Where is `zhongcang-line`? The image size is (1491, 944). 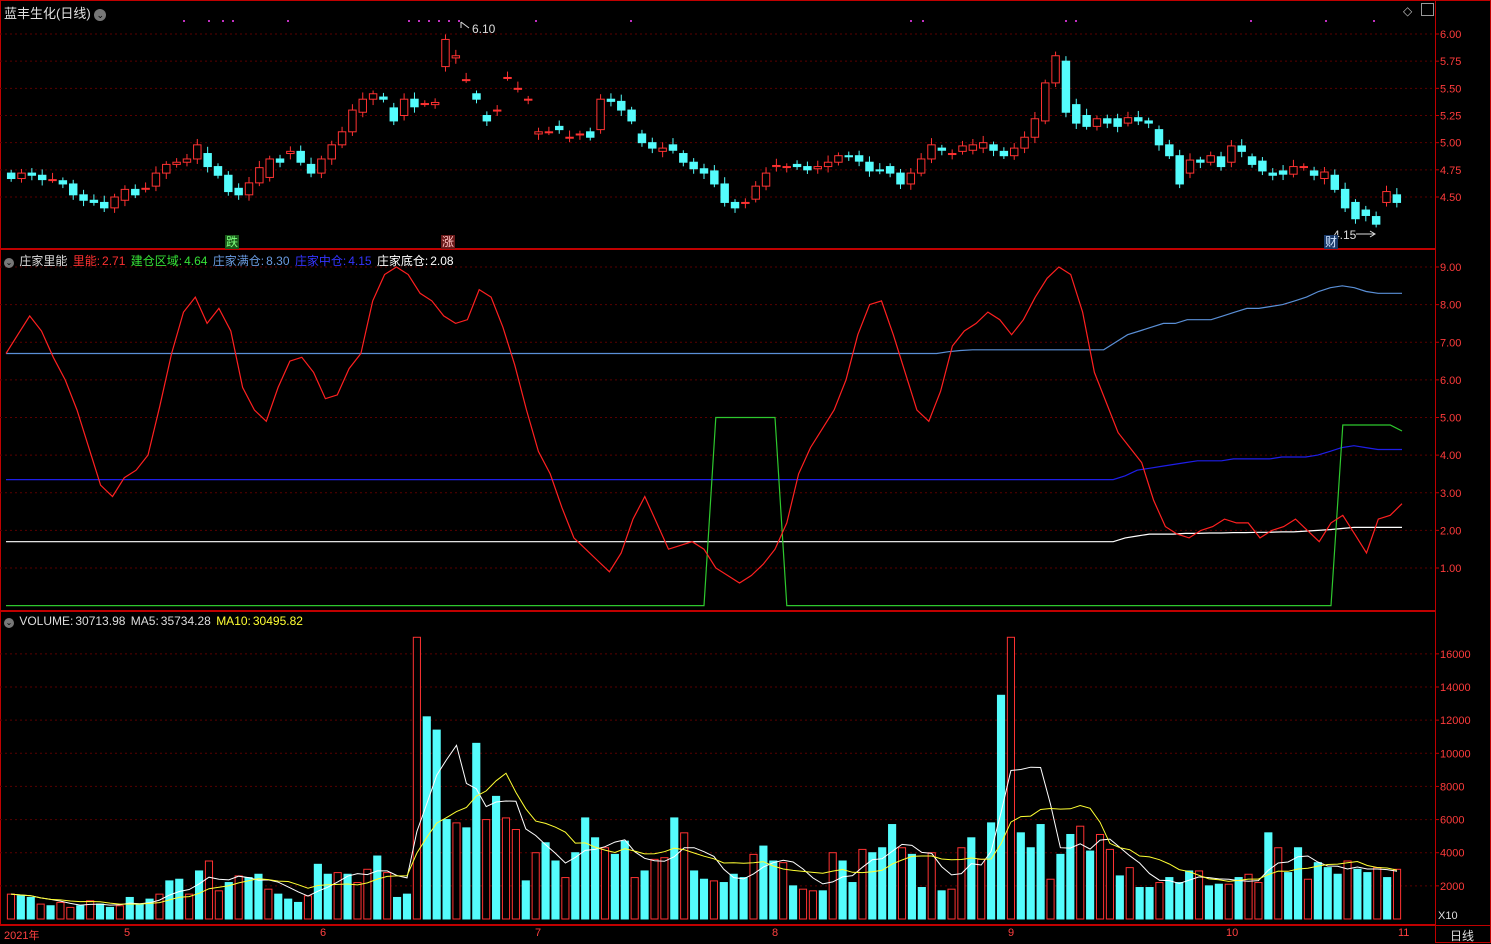
zhongcang-line is located at coordinates (704, 463).